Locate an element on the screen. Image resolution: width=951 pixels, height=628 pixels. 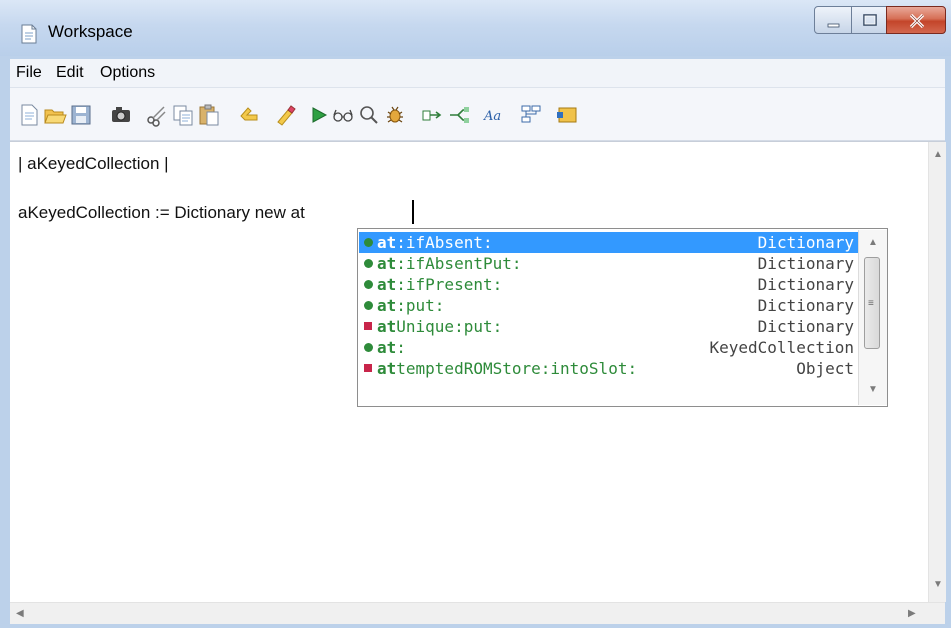
grip-icon: ≡ is located at coordinates (871, 303).